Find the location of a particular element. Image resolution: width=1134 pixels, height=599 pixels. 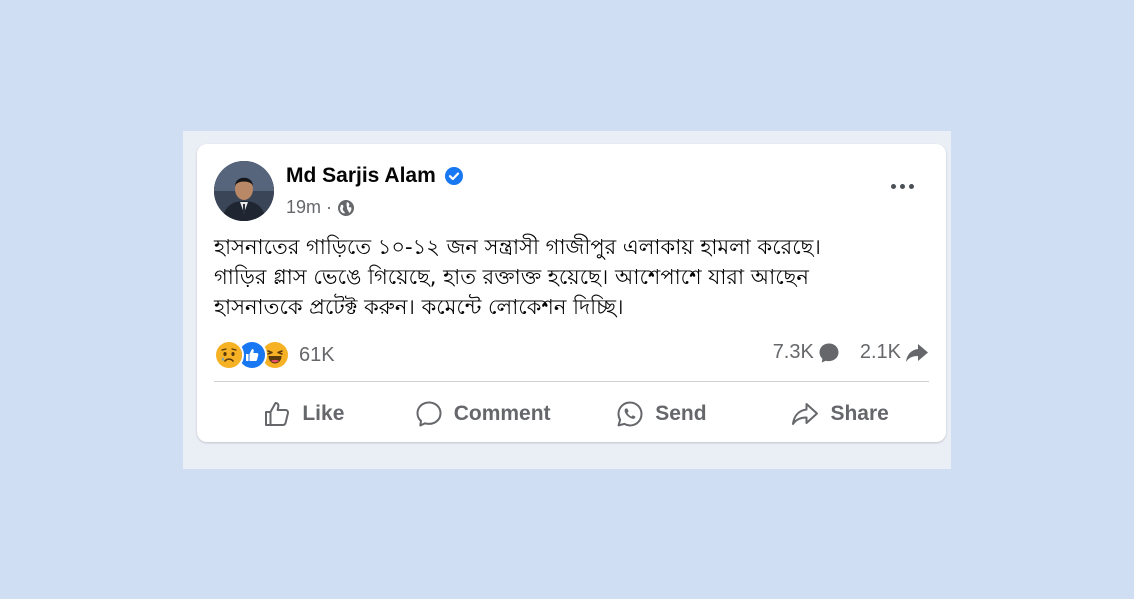

comment-button: Comment is located at coordinates (482, 414).